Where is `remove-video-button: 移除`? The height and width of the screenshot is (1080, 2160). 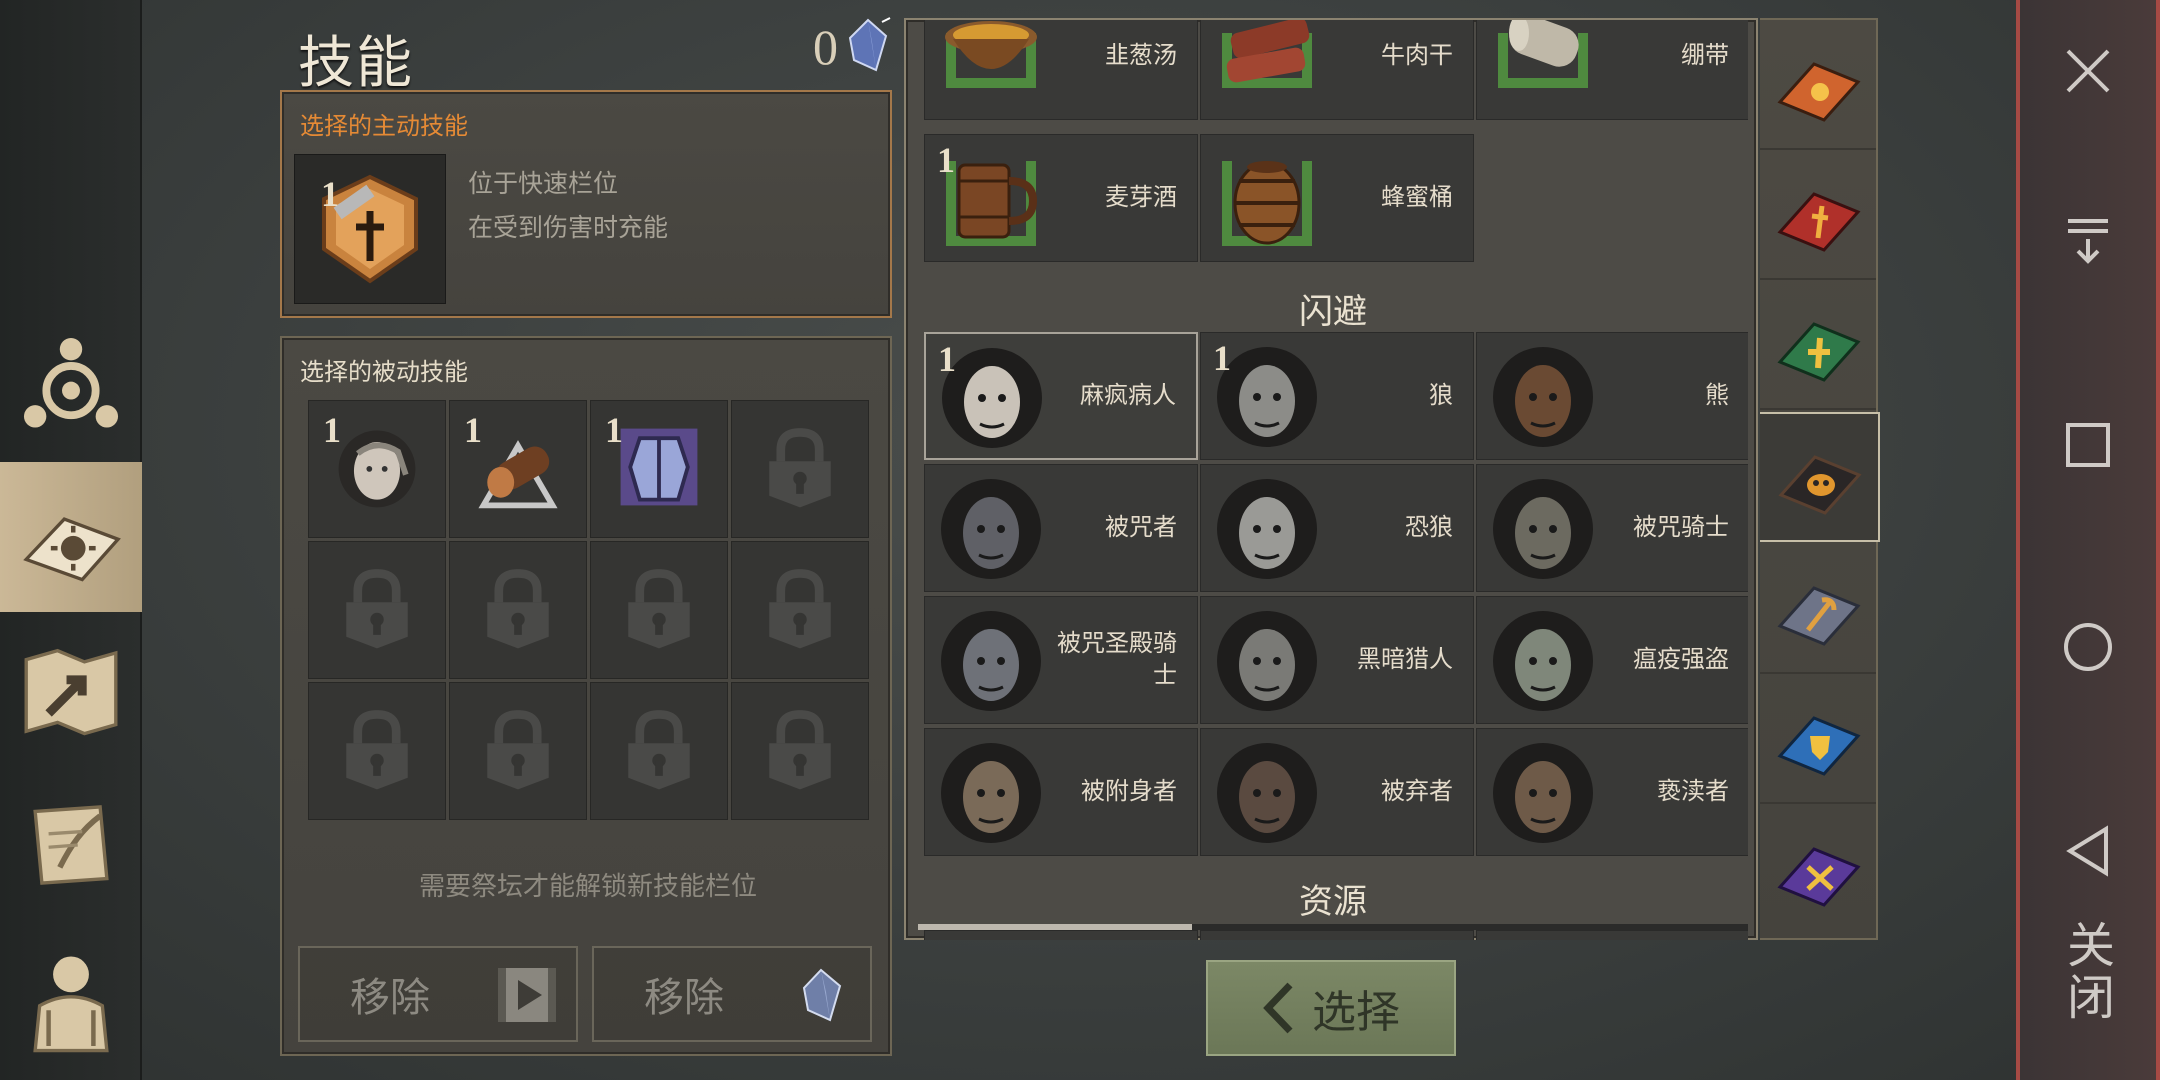
remove-video-button: 移除 is located at coordinates (438, 994).